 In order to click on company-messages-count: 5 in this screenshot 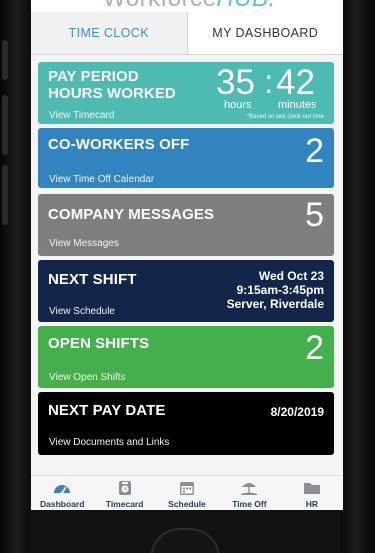, I will do `click(314, 215)`.